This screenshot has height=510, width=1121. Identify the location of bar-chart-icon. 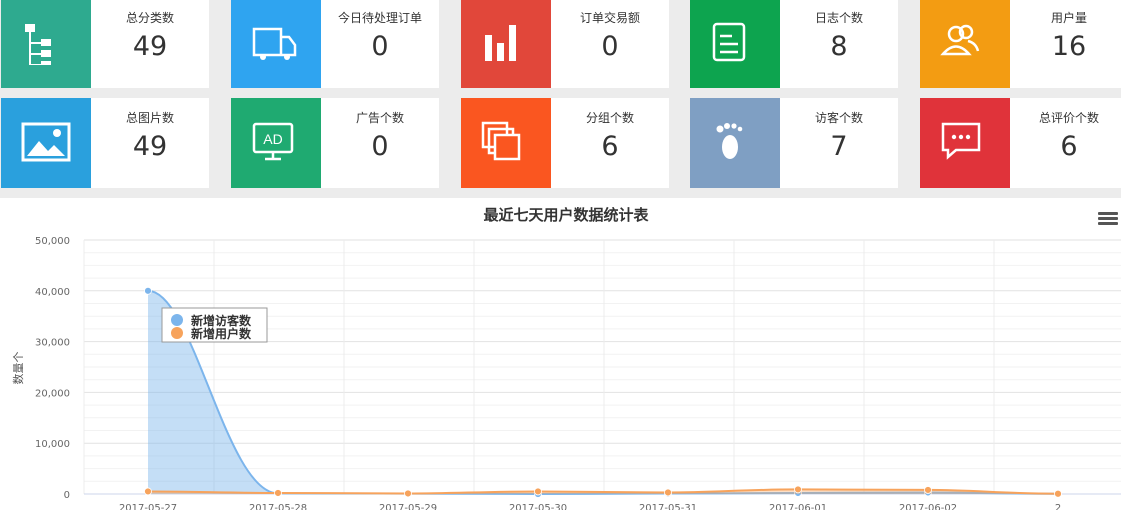
(506, 44).